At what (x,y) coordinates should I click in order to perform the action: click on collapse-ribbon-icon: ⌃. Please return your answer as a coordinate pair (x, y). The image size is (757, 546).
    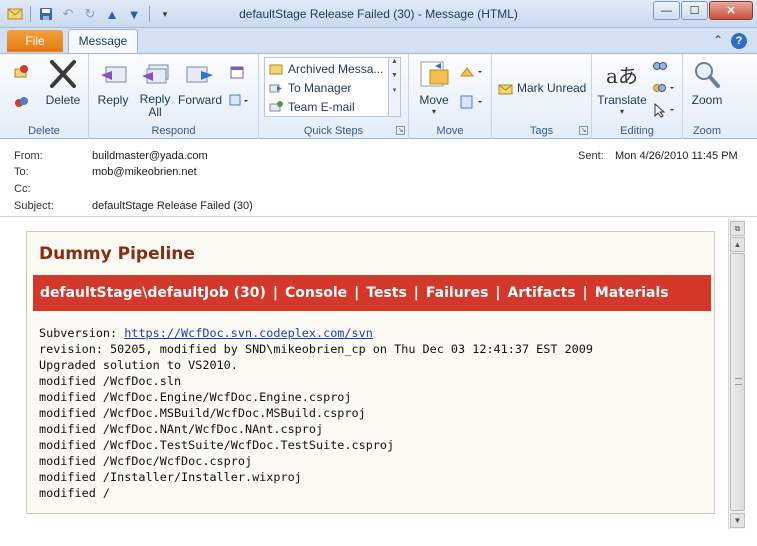
    Looking at the image, I should click on (718, 41).